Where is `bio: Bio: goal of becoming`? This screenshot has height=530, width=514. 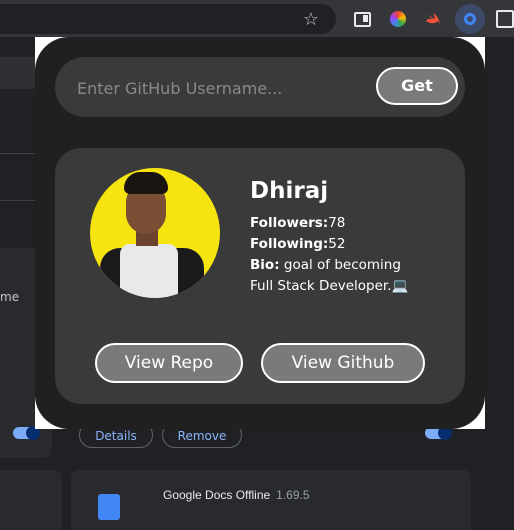
bio: Bio: goal of becoming is located at coordinates (325, 265).